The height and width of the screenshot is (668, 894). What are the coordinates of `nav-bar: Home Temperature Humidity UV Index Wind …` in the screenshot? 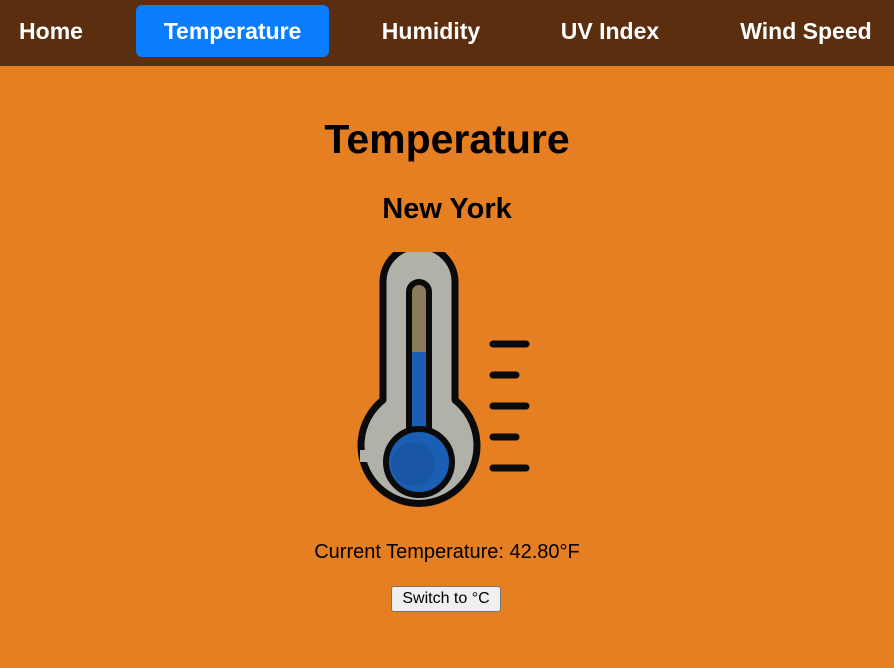 It's located at (447, 33).